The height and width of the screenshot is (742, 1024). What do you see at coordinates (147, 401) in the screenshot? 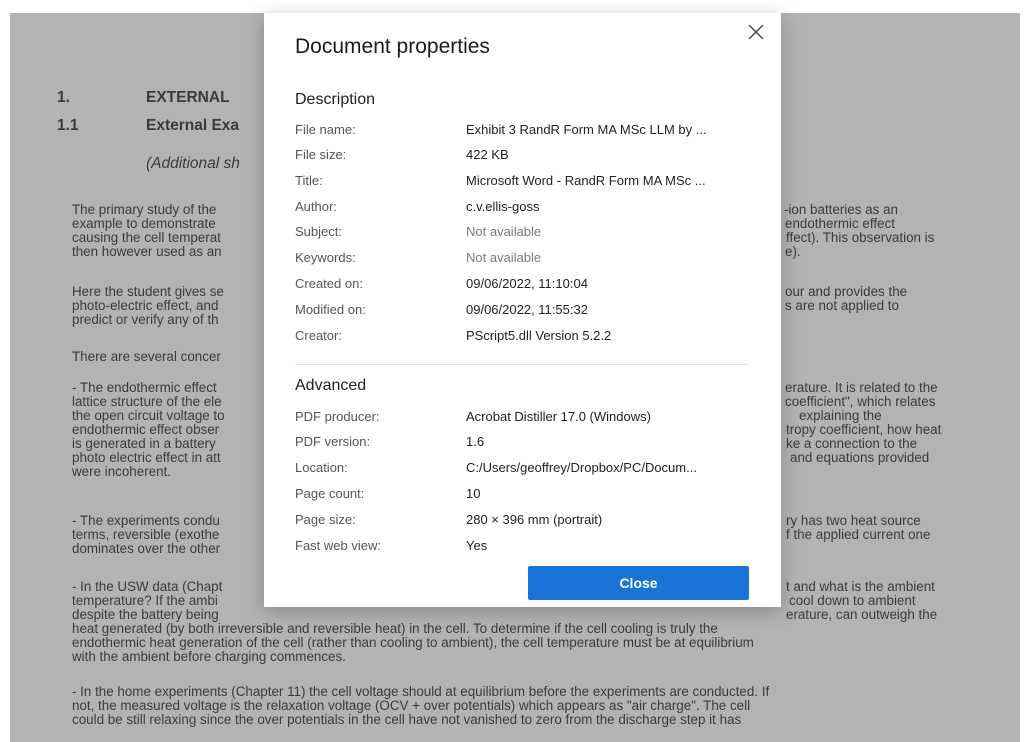
I see `doc-line: lattice structure of the ele` at bounding box center [147, 401].